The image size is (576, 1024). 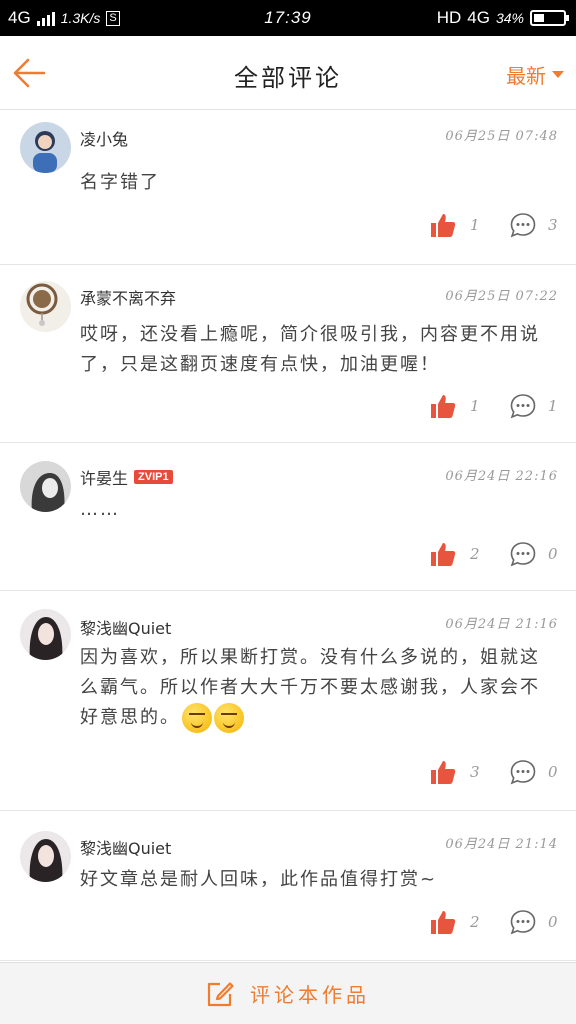 What do you see at coordinates (494, 406) in the screenshot?
I see `comment-actions: 1 1` at bounding box center [494, 406].